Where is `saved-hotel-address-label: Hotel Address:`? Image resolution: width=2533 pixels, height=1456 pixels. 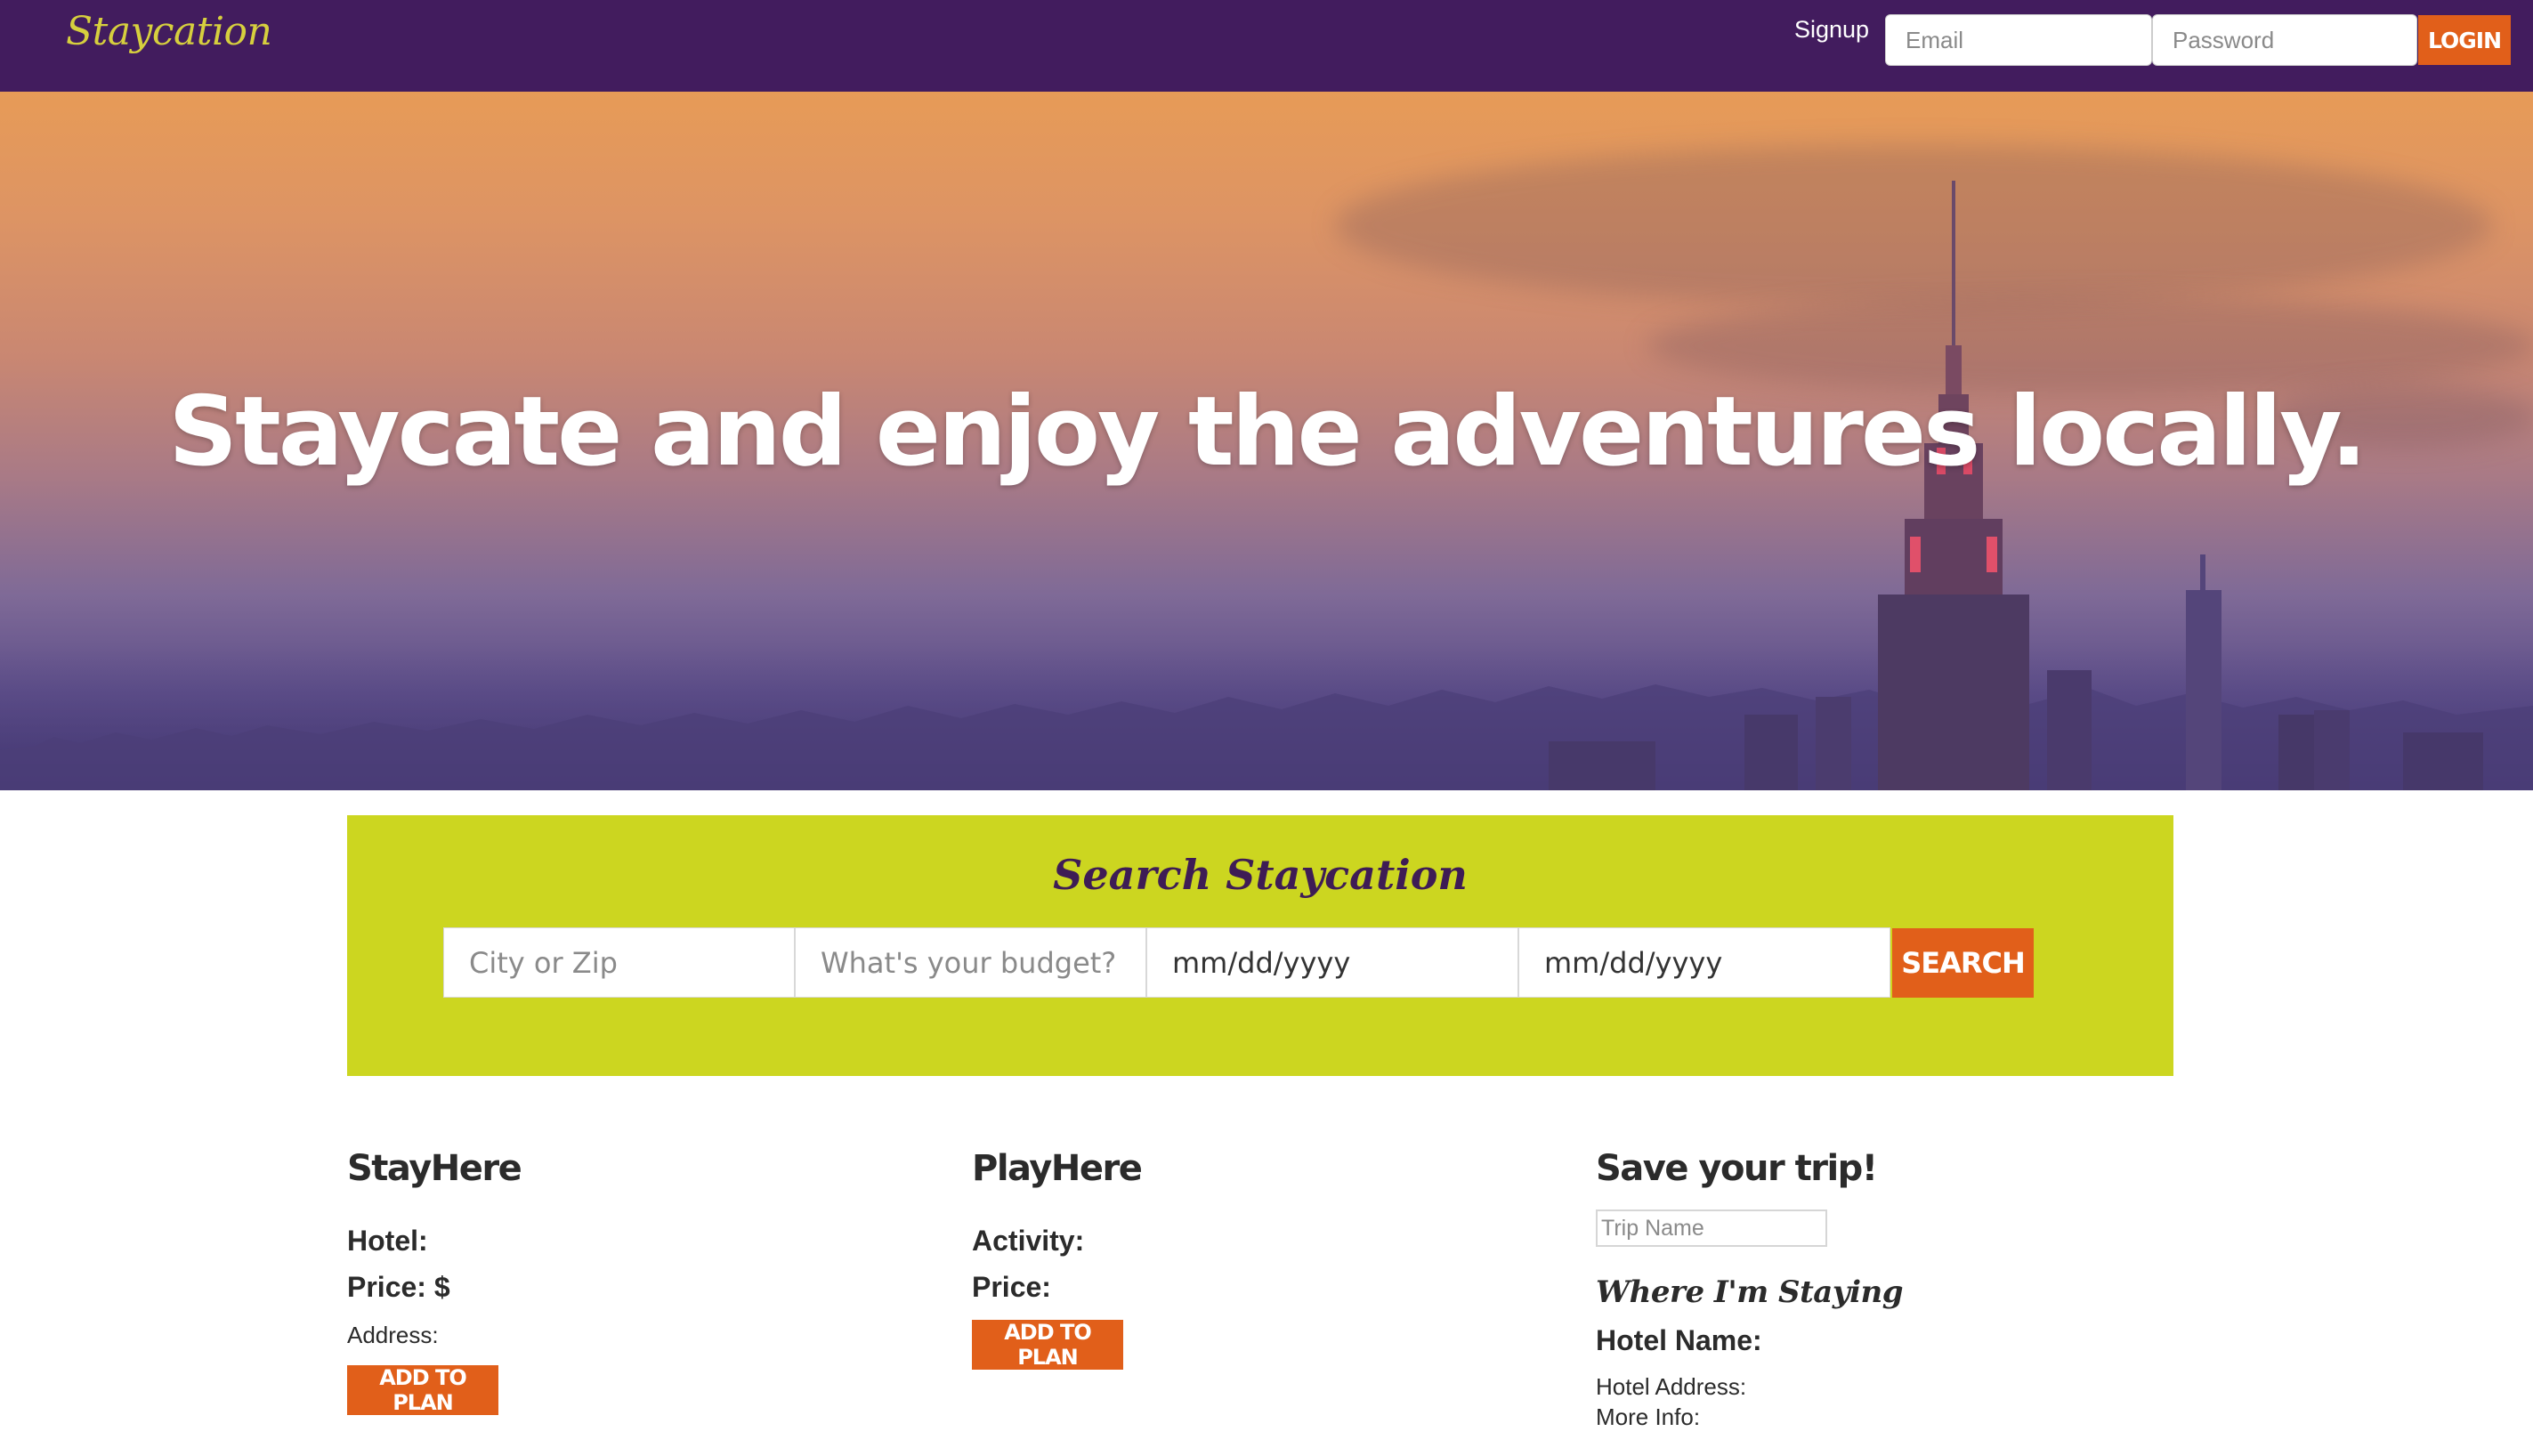 saved-hotel-address-label: Hotel Address: is located at coordinates (1671, 1386).